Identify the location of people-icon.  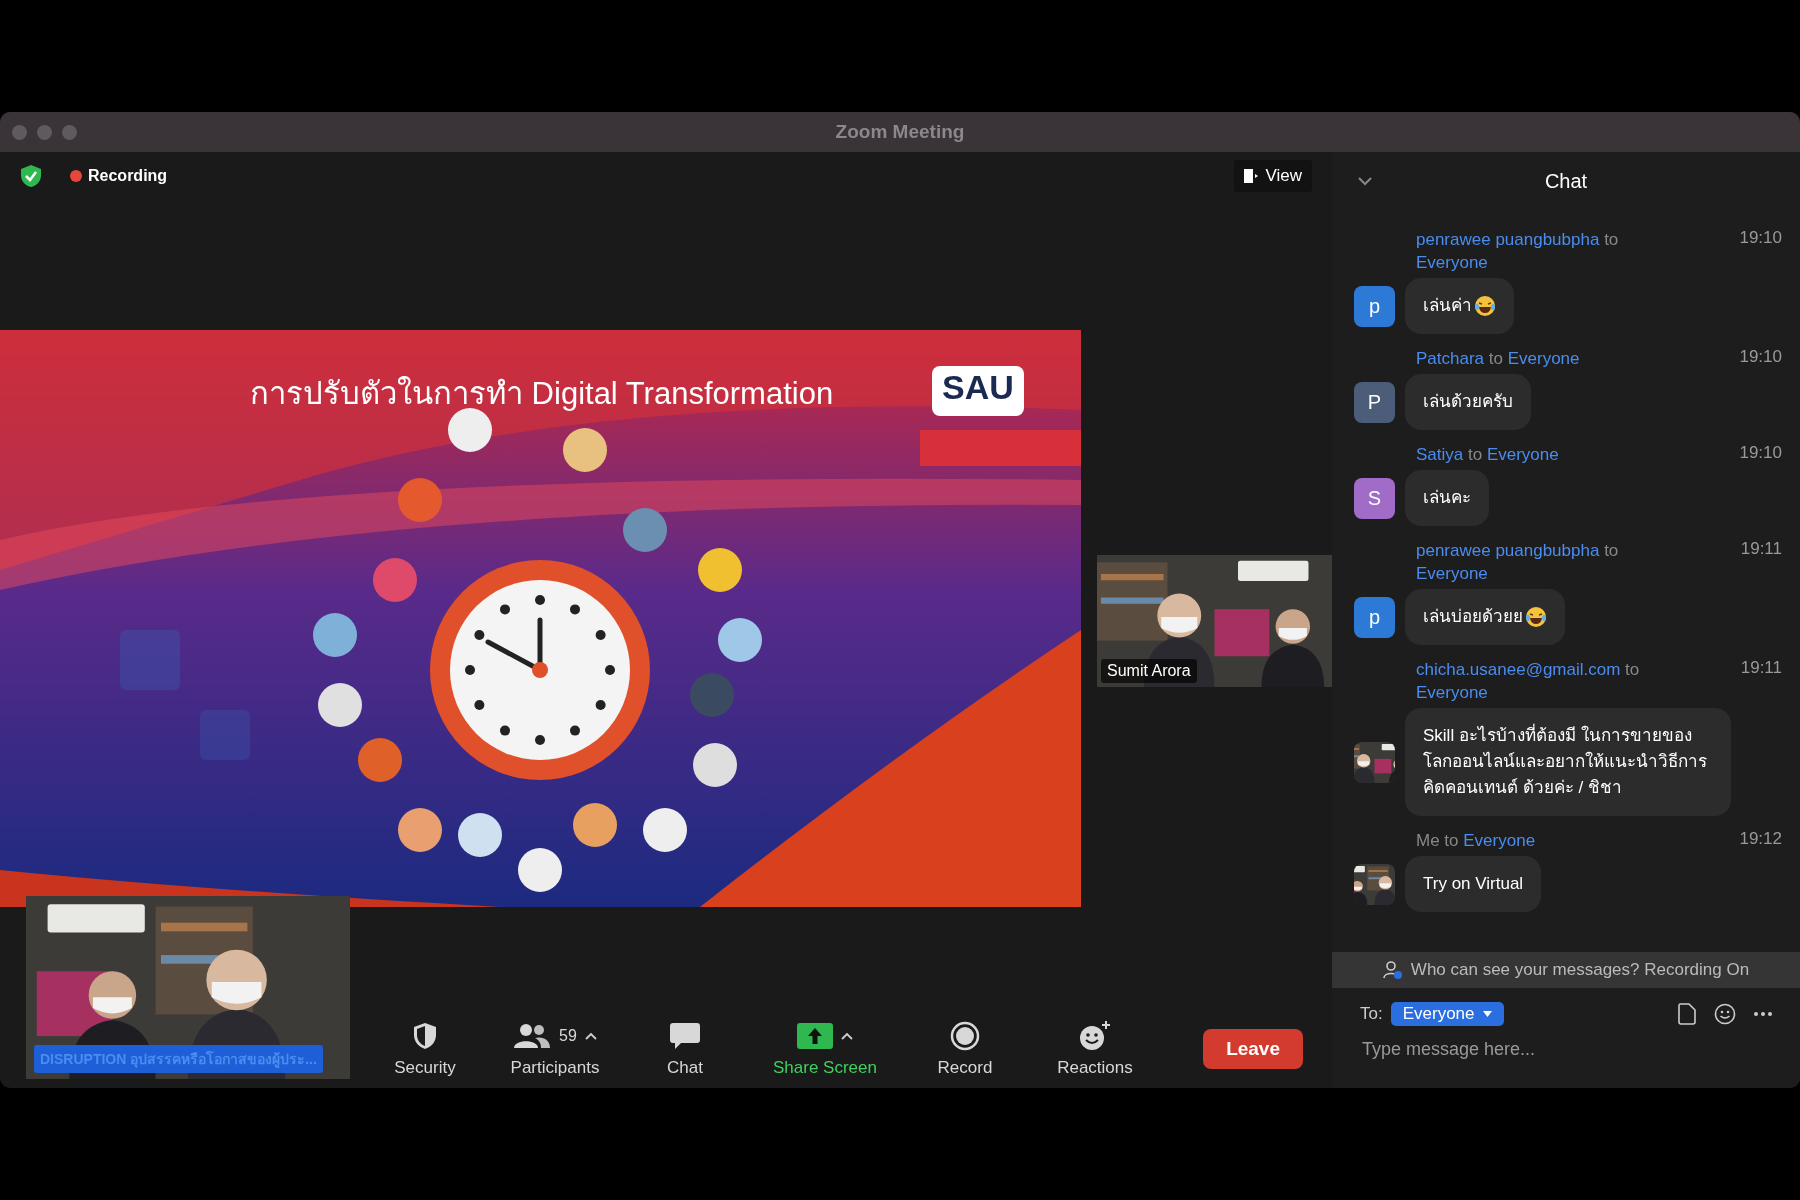
(532, 1036).